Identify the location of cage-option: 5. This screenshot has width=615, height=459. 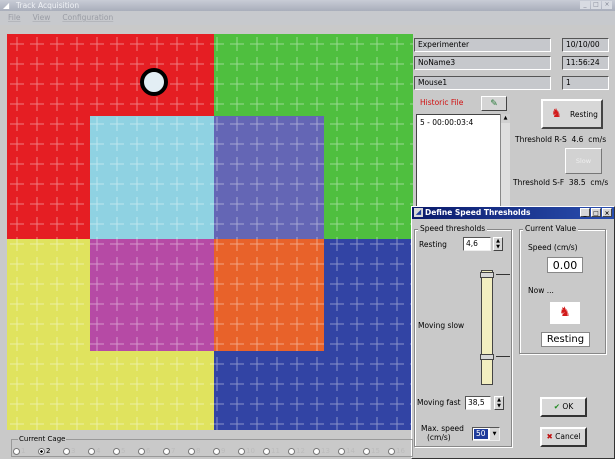
(119, 451).